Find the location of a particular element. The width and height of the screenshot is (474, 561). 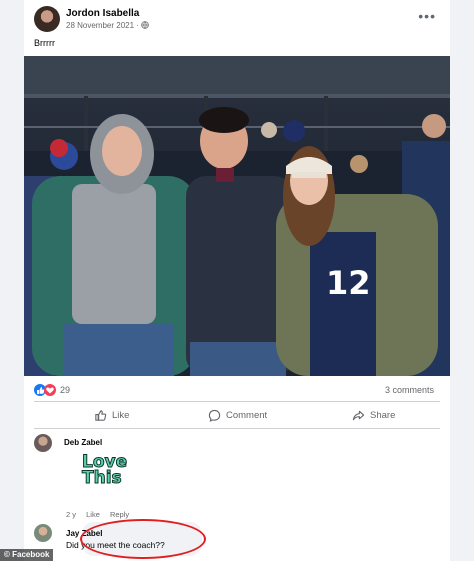

post-actions: Like Comment Share is located at coordinates (237, 415).